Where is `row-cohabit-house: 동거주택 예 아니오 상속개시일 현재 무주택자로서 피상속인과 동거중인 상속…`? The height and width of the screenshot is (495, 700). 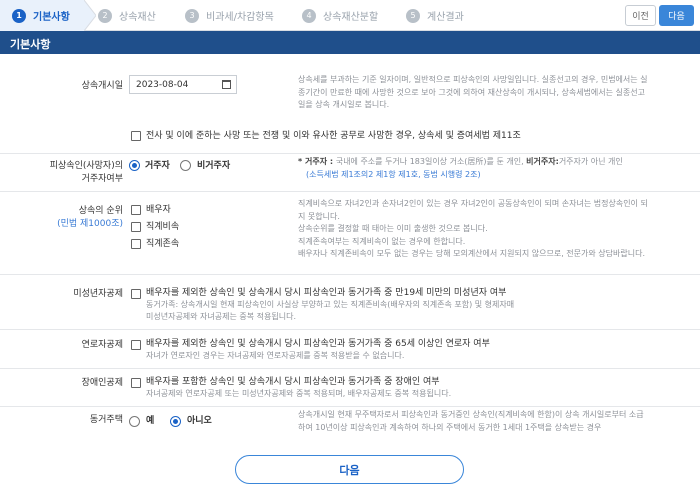 row-cohabit-house: 동거주택 예 아니오 상속개시일 현재 무주택자로서 피상속인과 동거중인 상속… is located at coordinates (350, 425).